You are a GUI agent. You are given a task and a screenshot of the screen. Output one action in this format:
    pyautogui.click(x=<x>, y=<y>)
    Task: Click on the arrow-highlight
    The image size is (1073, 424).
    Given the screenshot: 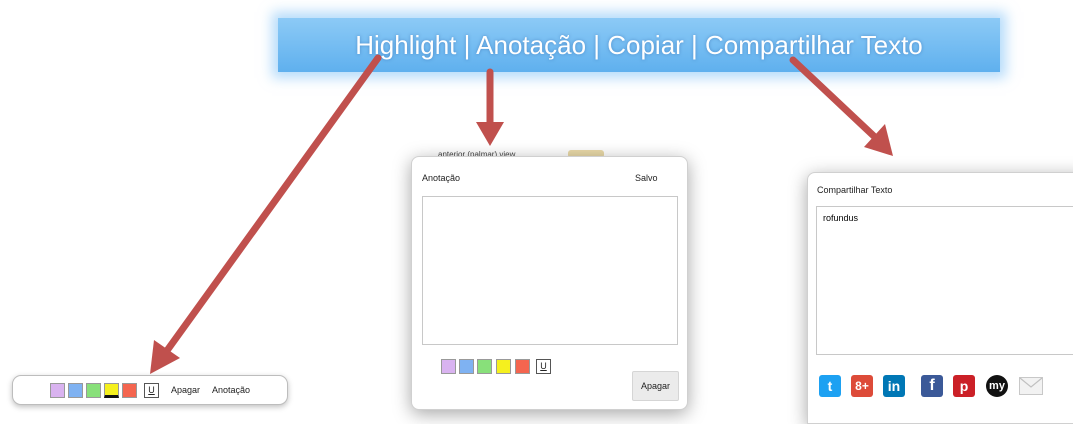 What is the action you would take?
    pyautogui.click(x=272, y=205)
    